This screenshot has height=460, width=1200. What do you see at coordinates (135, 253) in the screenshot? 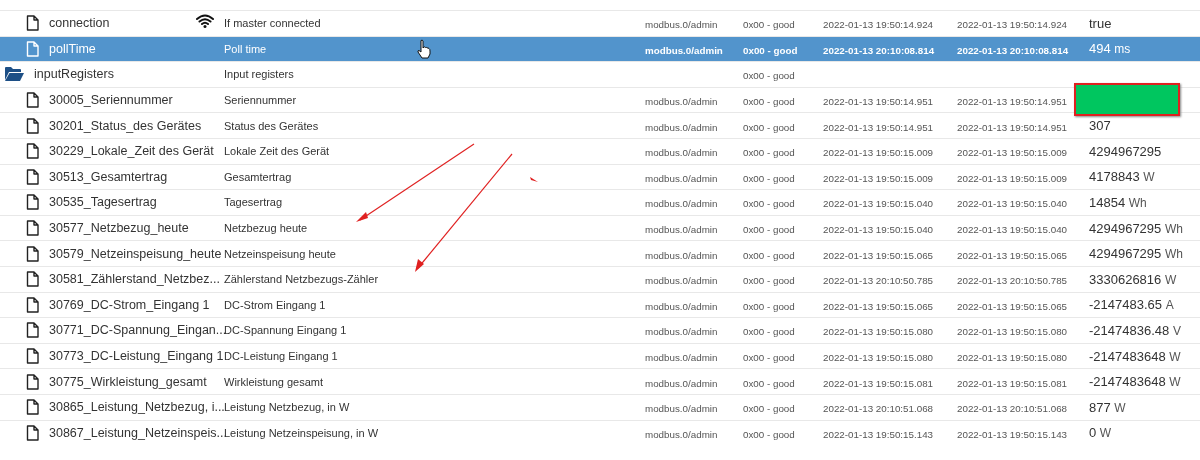
I see `object-id: 30579_Netzeinspeisung_heute` at bounding box center [135, 253].